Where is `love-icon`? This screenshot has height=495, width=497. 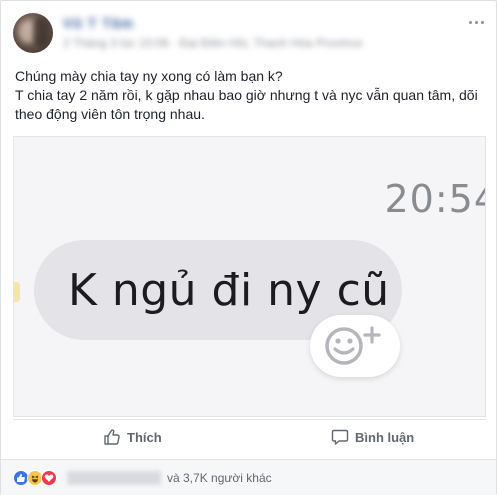
love-icon is located at coordinates (49, 478).